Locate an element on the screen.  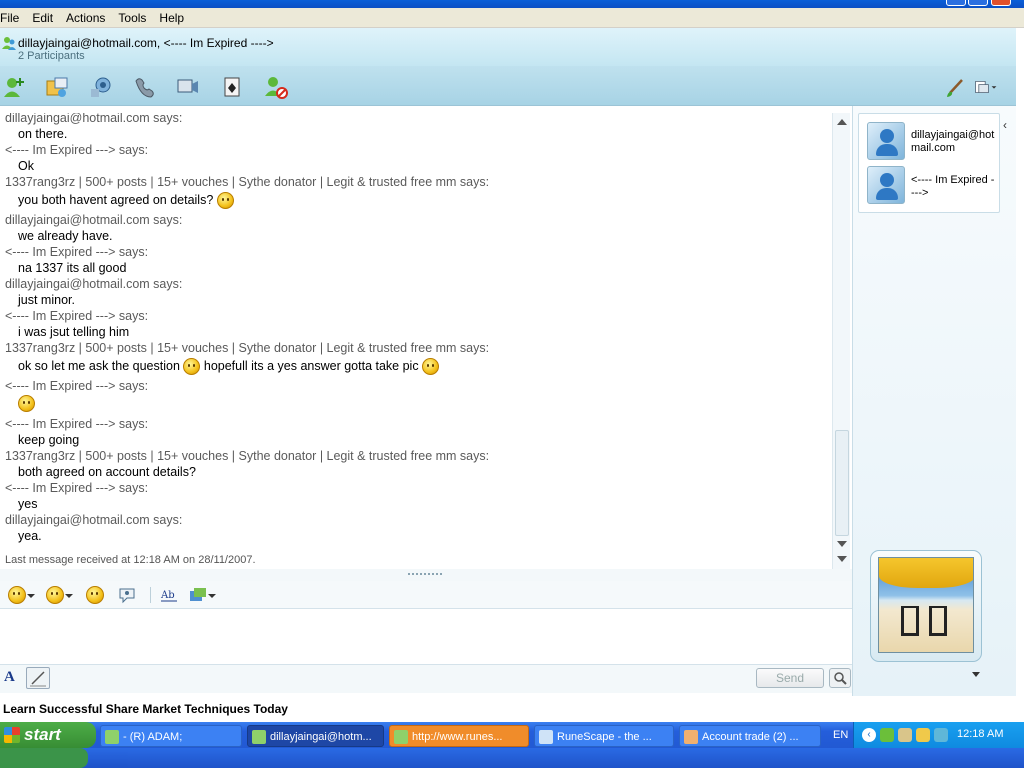
taskbar-item-label: - (R) ADAM; is located at coordinates (153, 737).